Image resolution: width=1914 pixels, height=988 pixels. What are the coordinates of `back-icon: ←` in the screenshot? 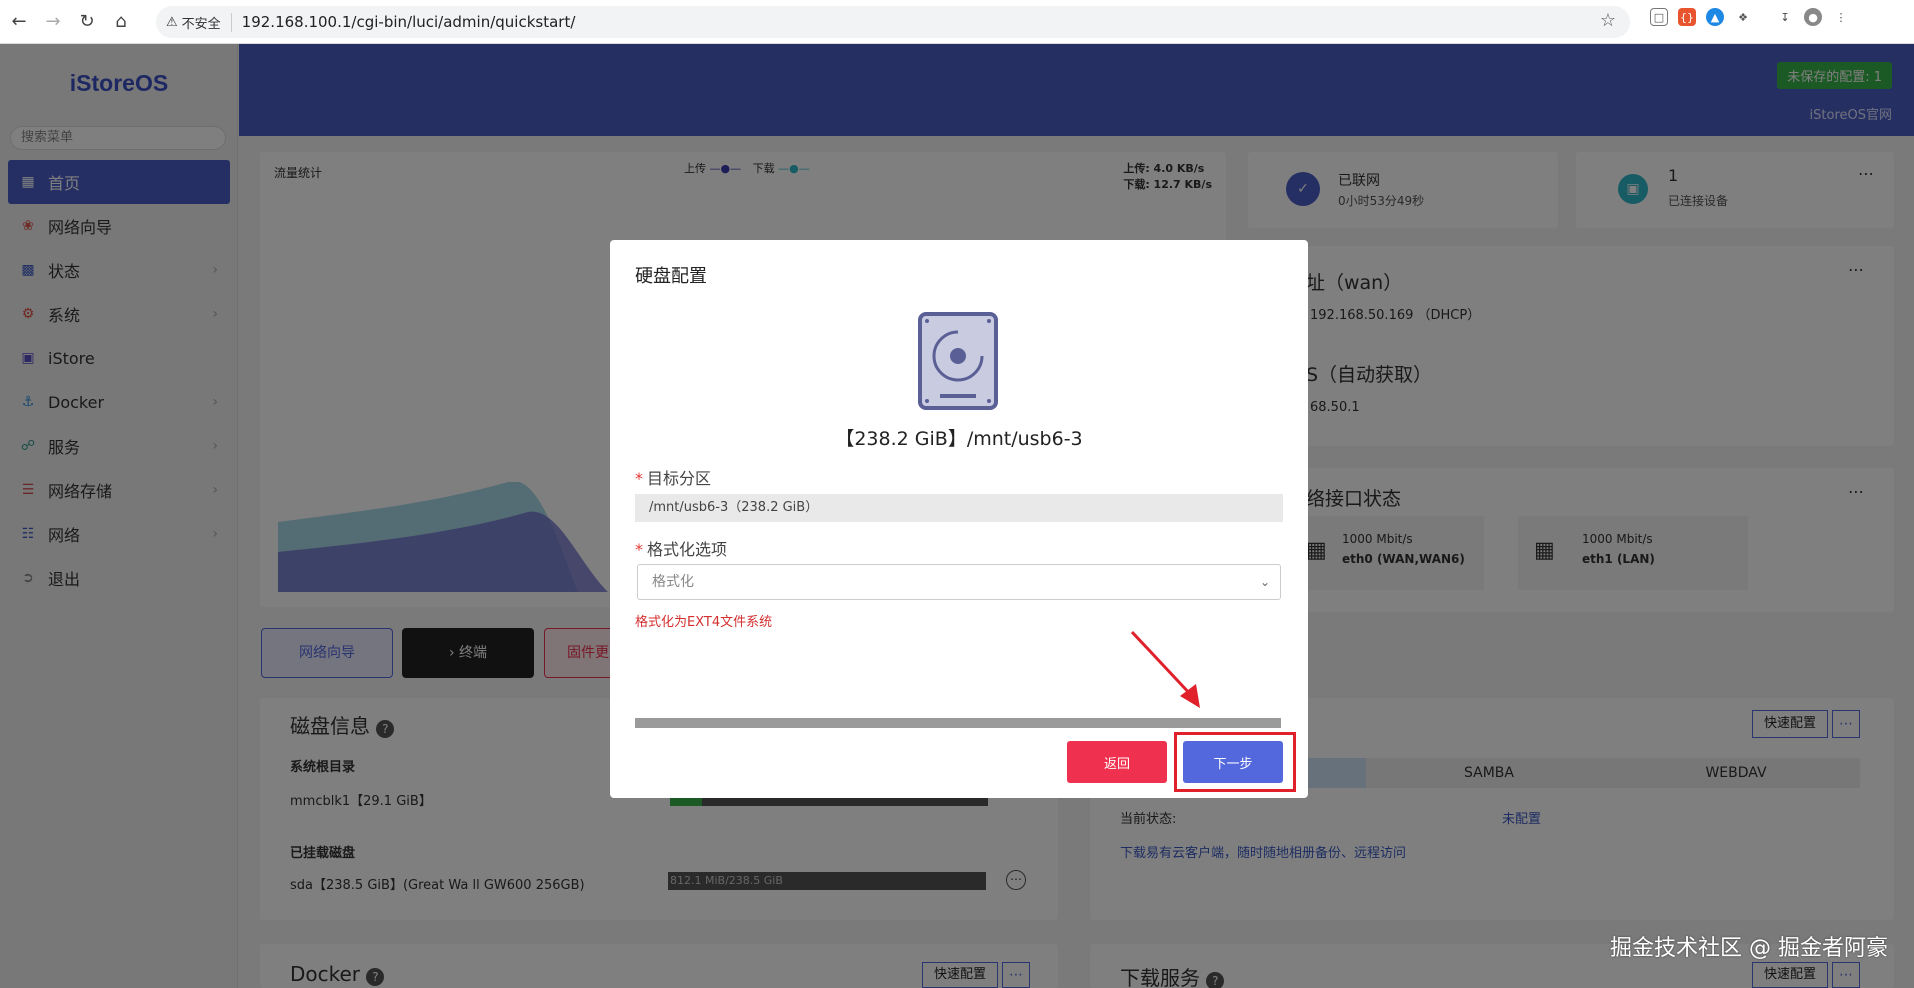 It's located at (19, 22).